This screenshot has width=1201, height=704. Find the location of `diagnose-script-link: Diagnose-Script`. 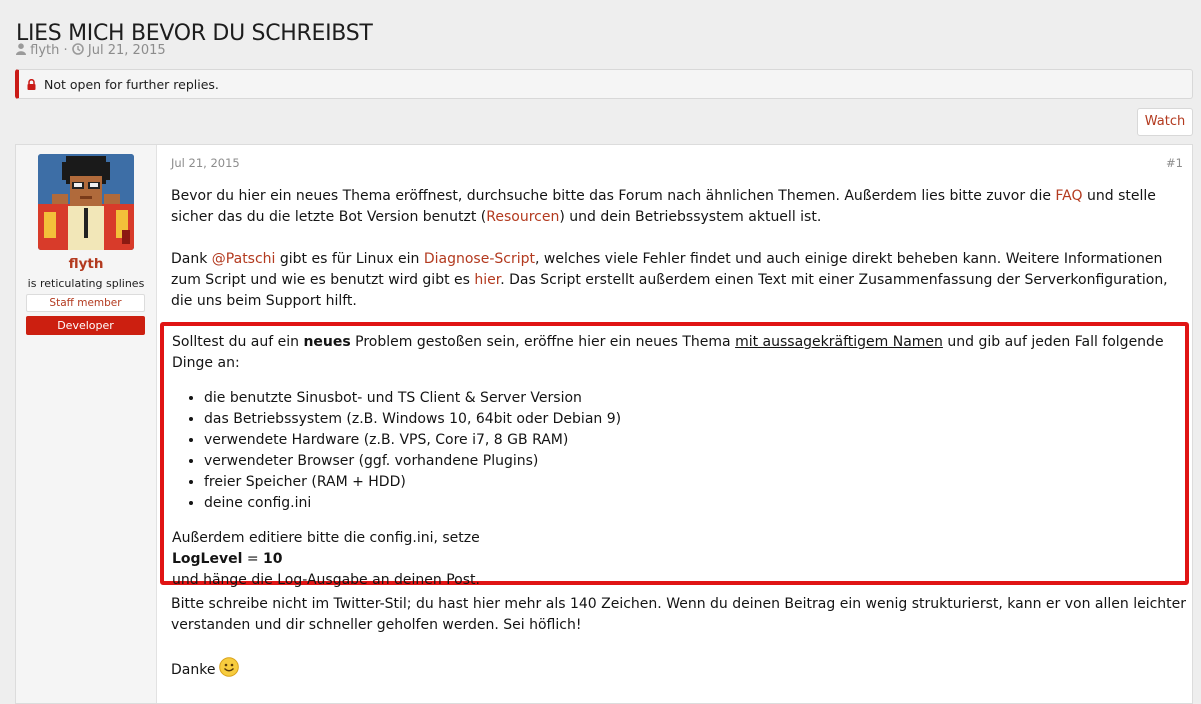

diagnose-script-link: Diagnose-Script is located at coordinates (479, 259).